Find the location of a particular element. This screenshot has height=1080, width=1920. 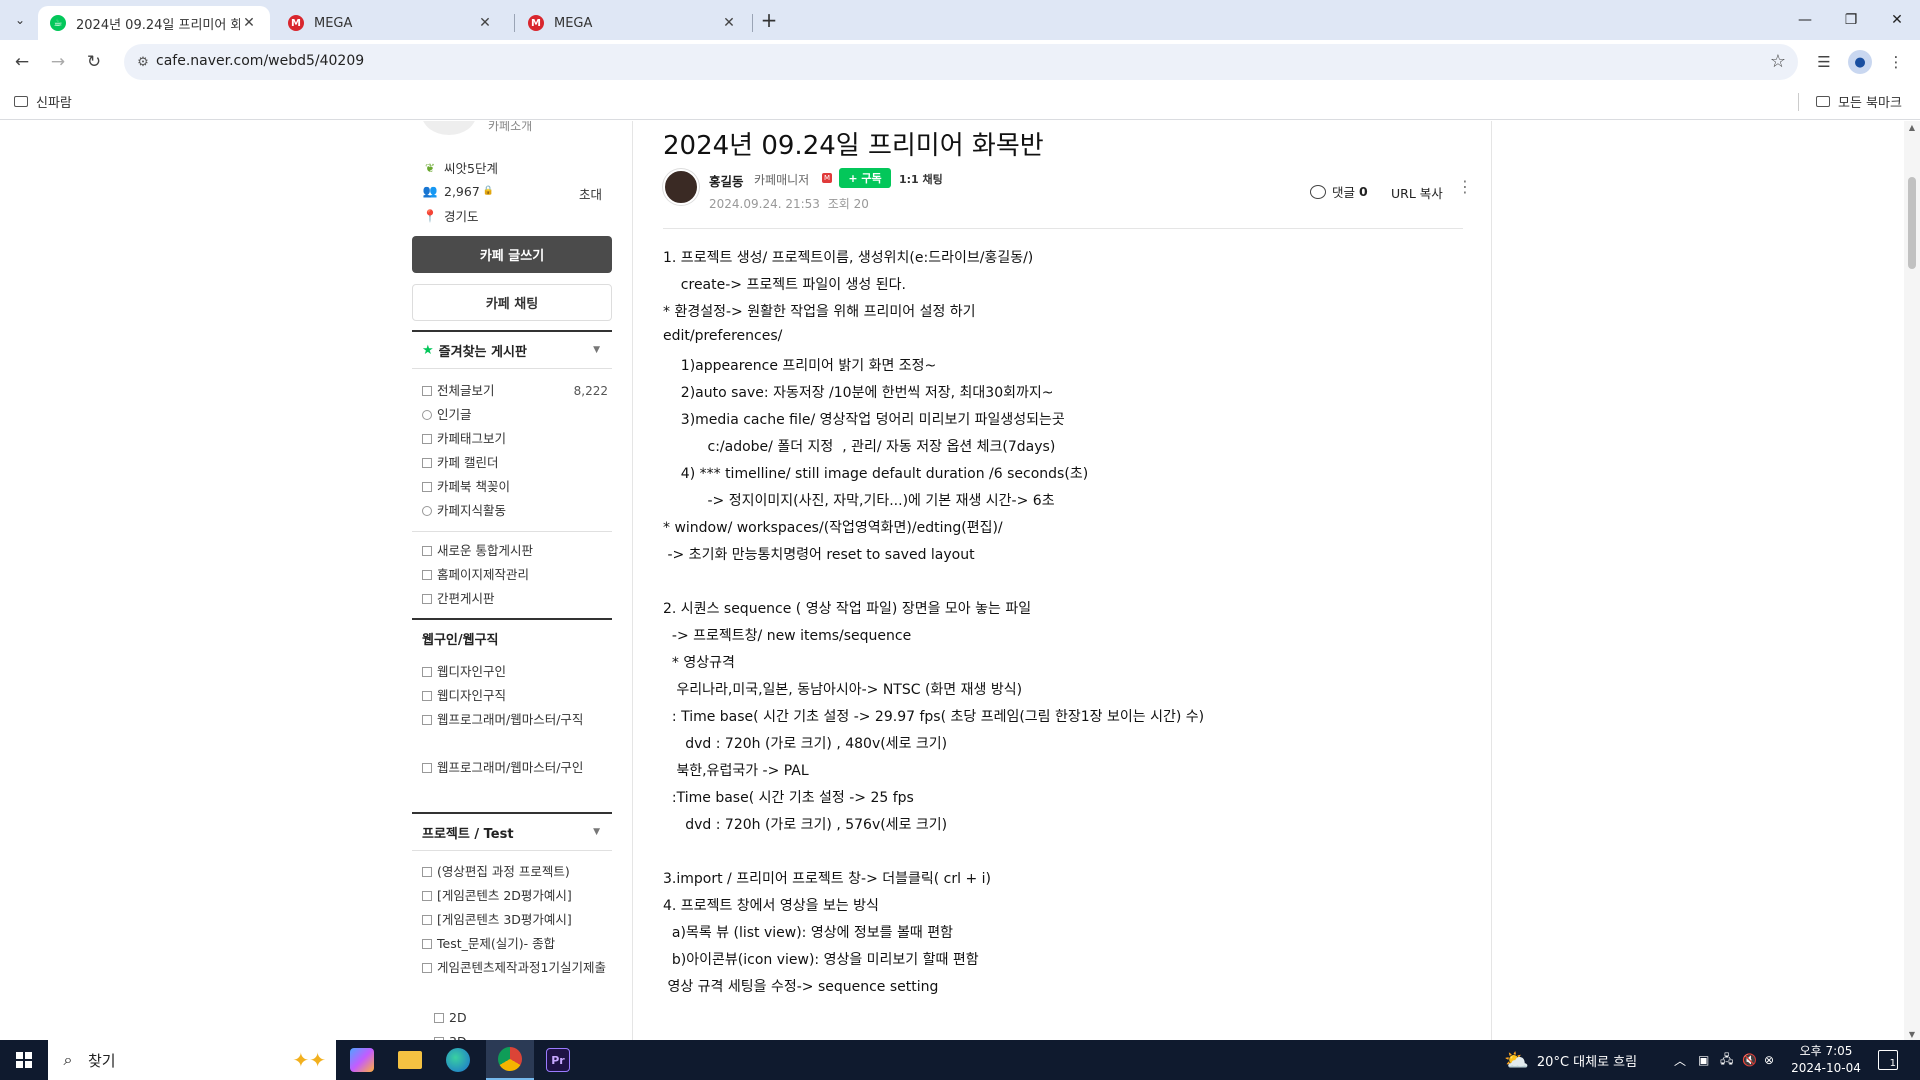

article-line: -> 초기화 만능통치명령어 reset to saved layout is located at coordinates (819, 555).